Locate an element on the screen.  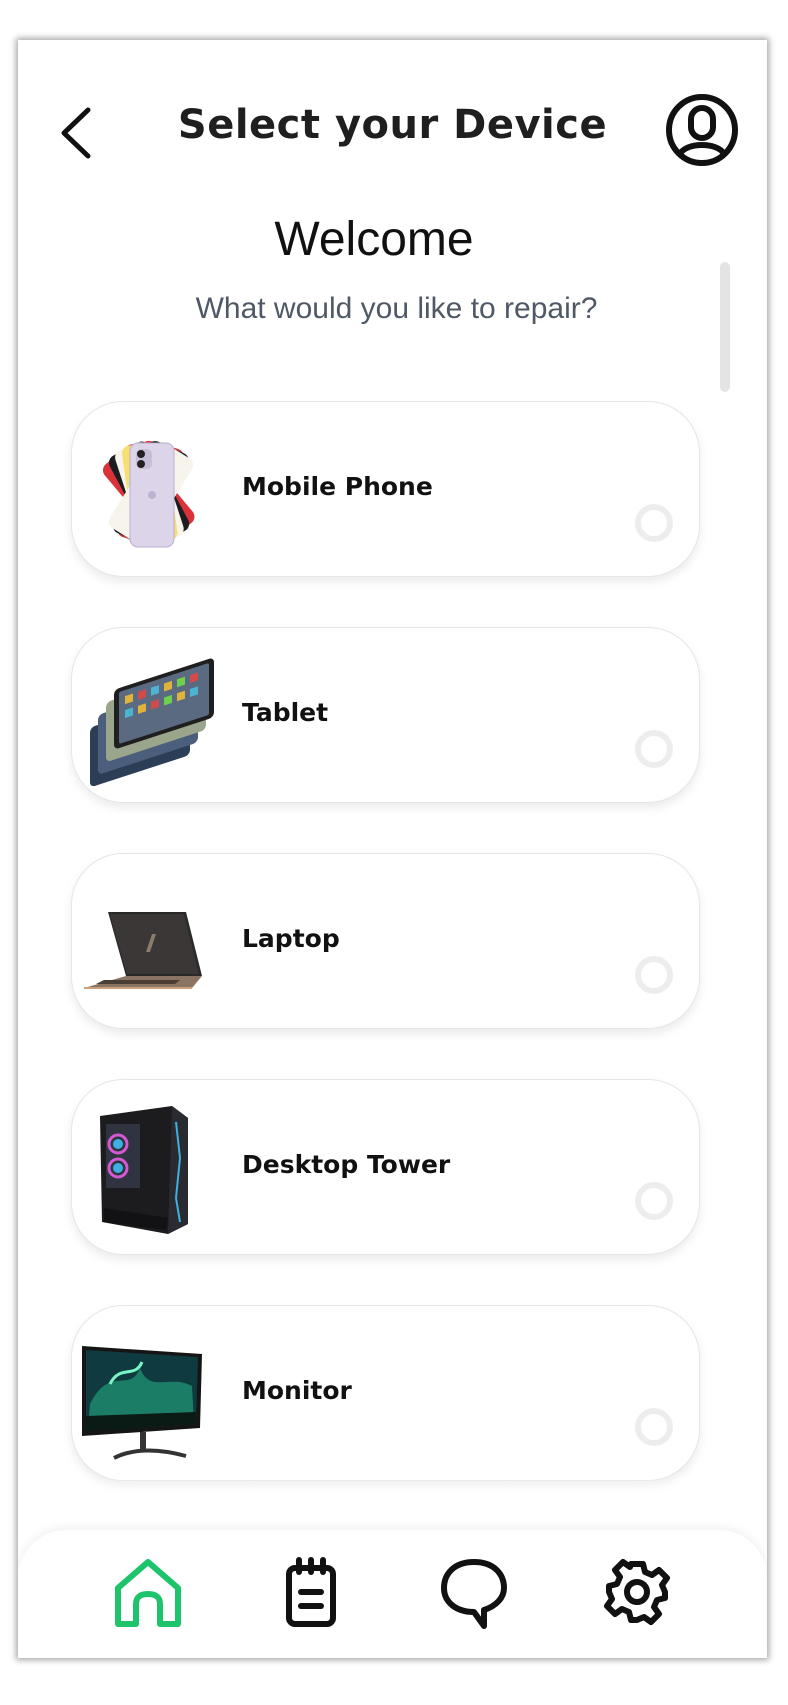
monitor-image is located at coordinates (142, 1403).